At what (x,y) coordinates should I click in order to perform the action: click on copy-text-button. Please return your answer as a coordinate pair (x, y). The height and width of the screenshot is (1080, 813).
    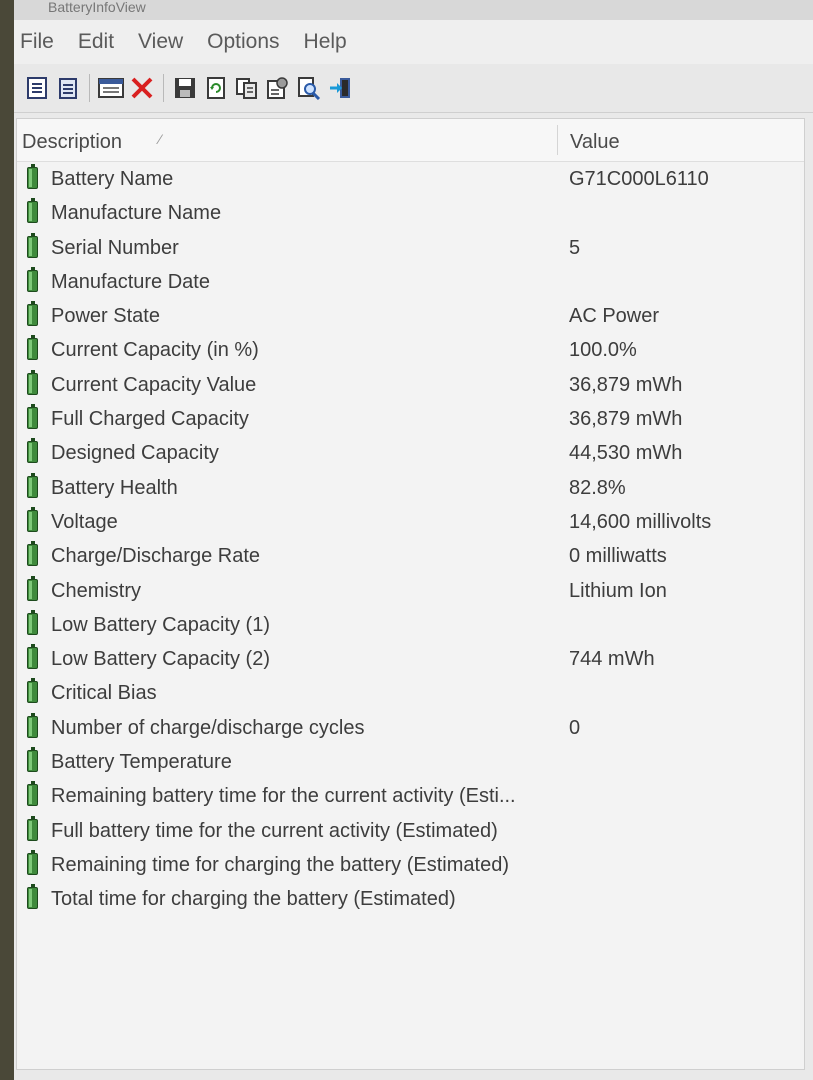
    Looking at the image, I should click on (247, 88).